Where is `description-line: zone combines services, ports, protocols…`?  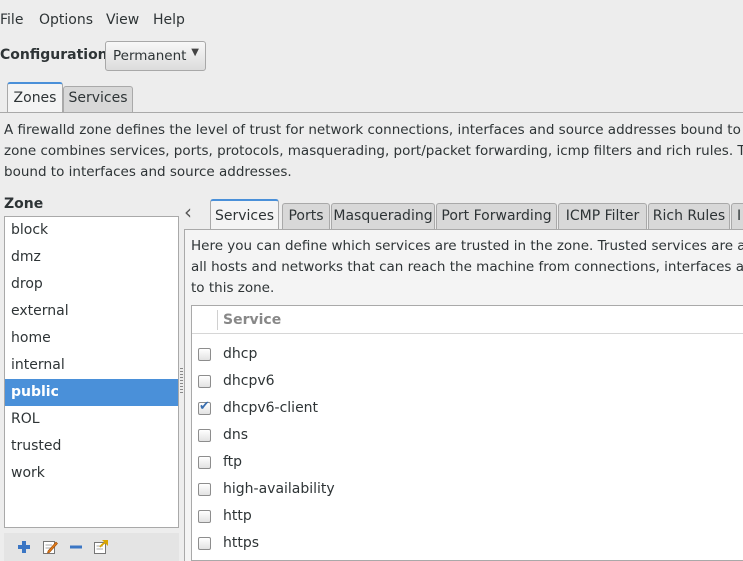
description-line: zone combines services, ports, protocols… is located at coordinates (373, 151).